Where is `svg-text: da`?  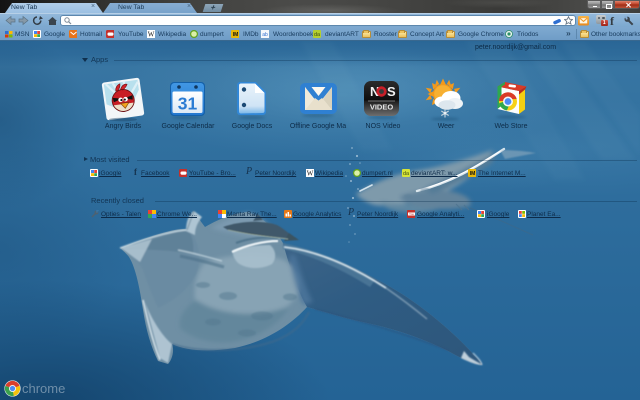
svg-text: da is located at coordinates (406, 174).